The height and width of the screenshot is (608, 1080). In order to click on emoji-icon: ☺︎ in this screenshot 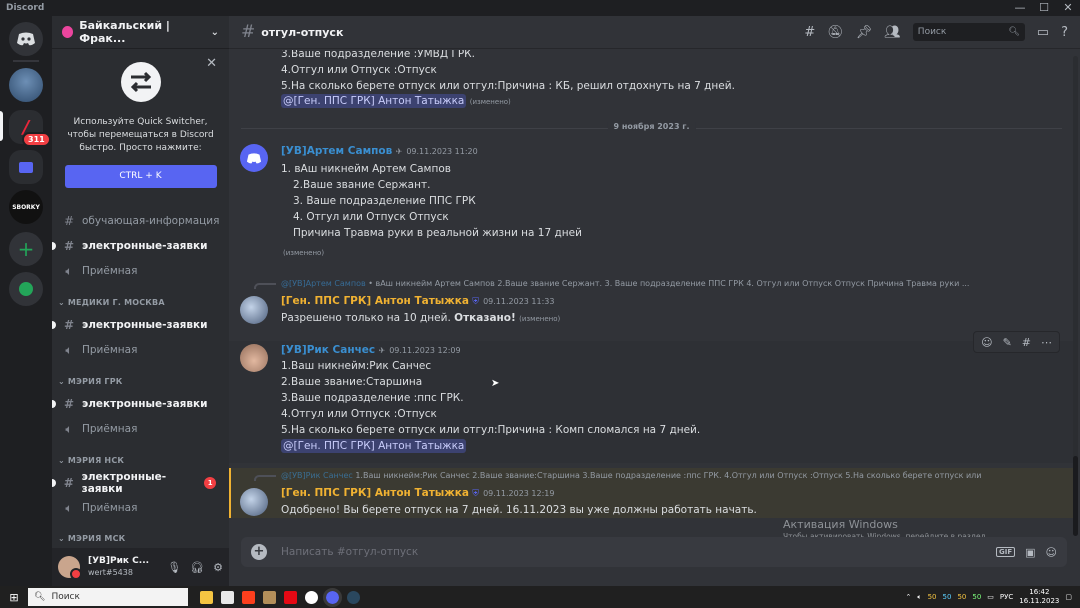, I will do `click(1051, 552)`.